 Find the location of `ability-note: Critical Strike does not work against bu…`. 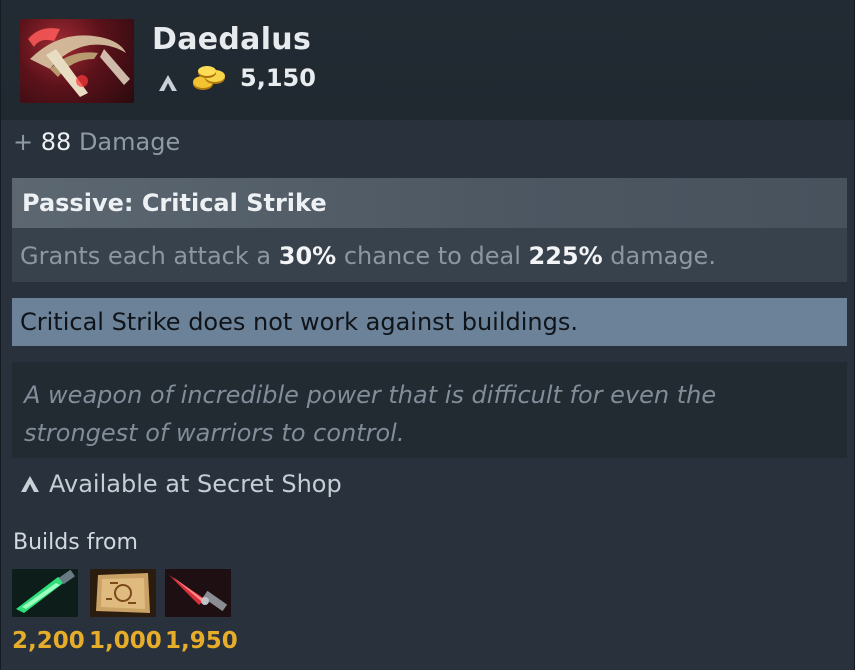

ability-note: Critical Strike does not work against bu… is located at coordinates (299, 322).